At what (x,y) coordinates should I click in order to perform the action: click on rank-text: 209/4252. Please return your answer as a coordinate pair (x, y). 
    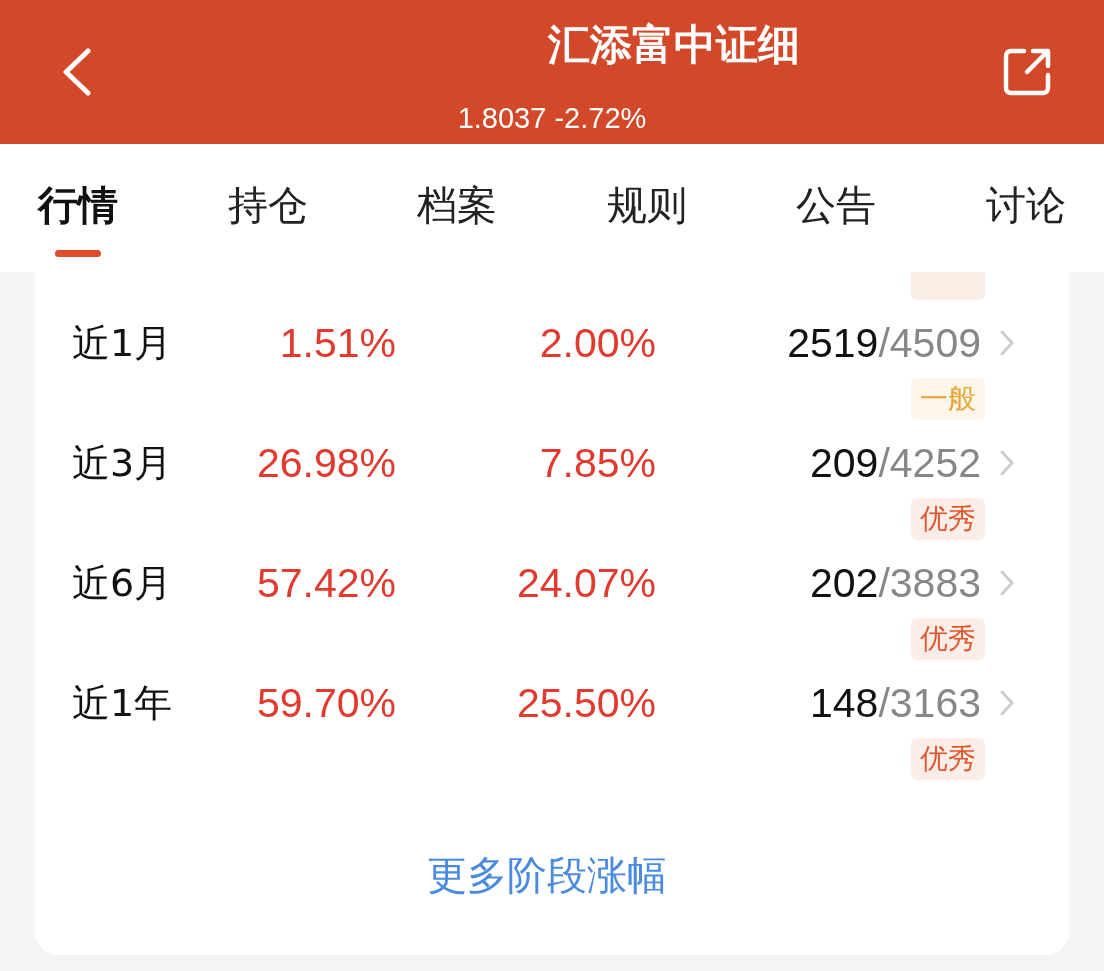
    Looking at the image, I should click on (895, 463).